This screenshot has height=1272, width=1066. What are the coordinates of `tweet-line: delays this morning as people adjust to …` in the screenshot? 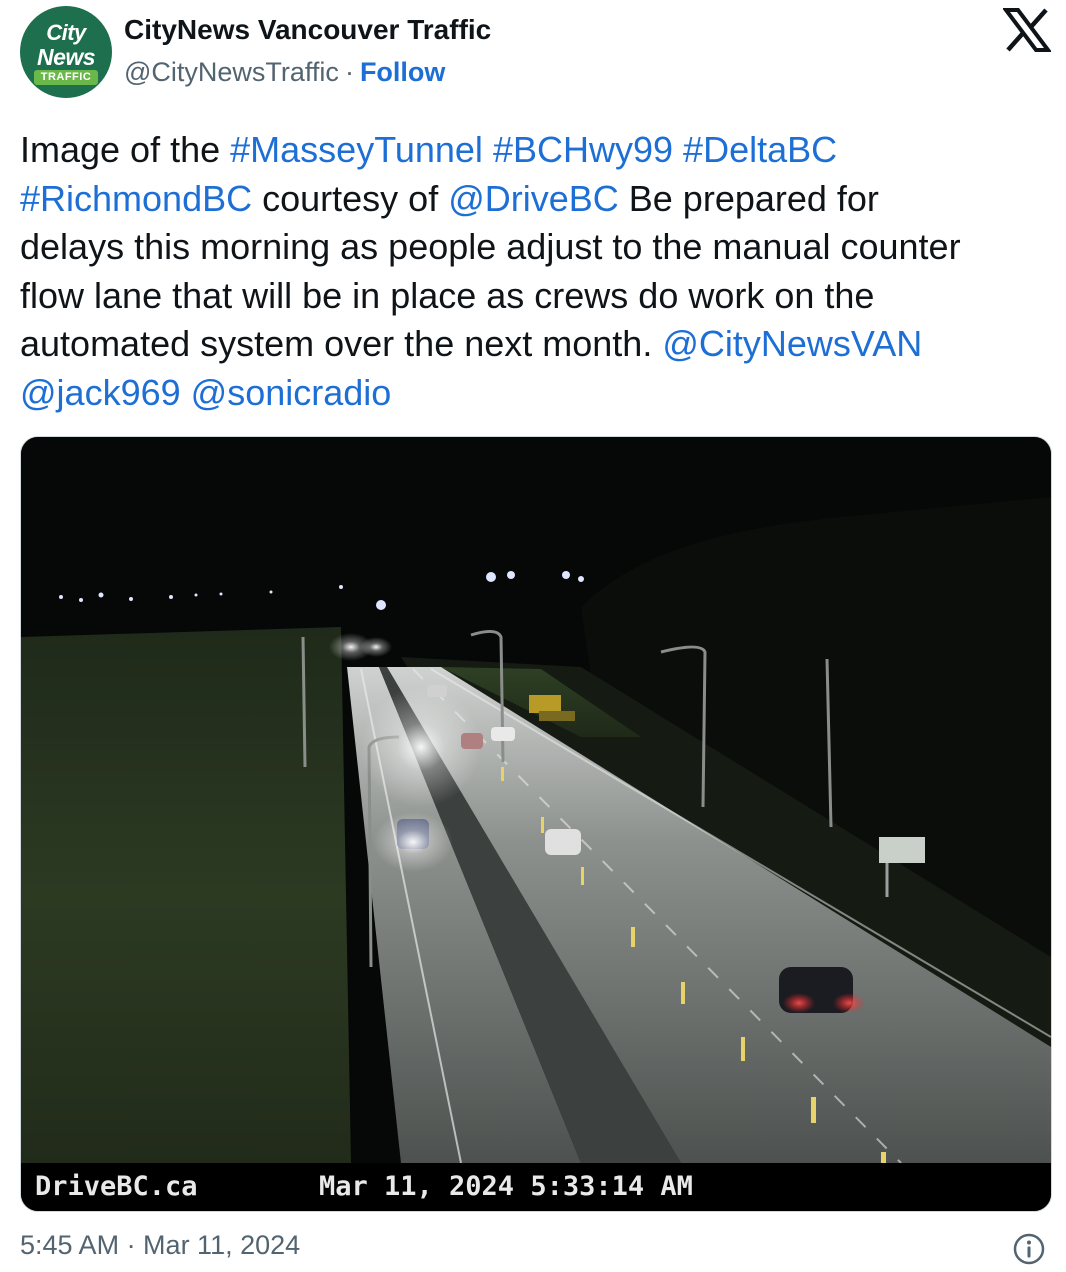 It's located at (540, 247).